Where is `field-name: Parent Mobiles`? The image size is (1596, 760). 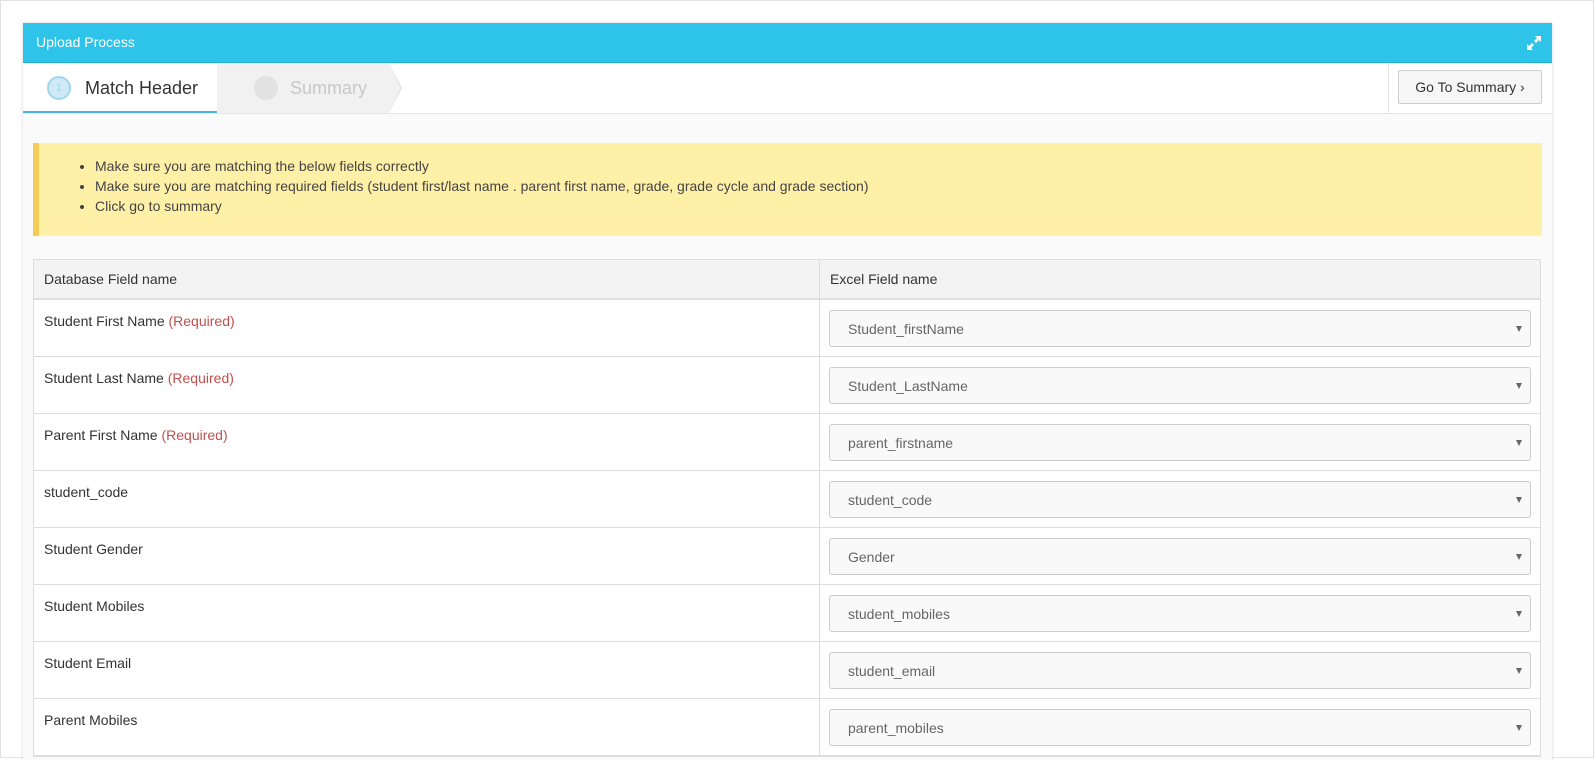
field-name: Parent Mobiles is located at coordinates (91, 720).